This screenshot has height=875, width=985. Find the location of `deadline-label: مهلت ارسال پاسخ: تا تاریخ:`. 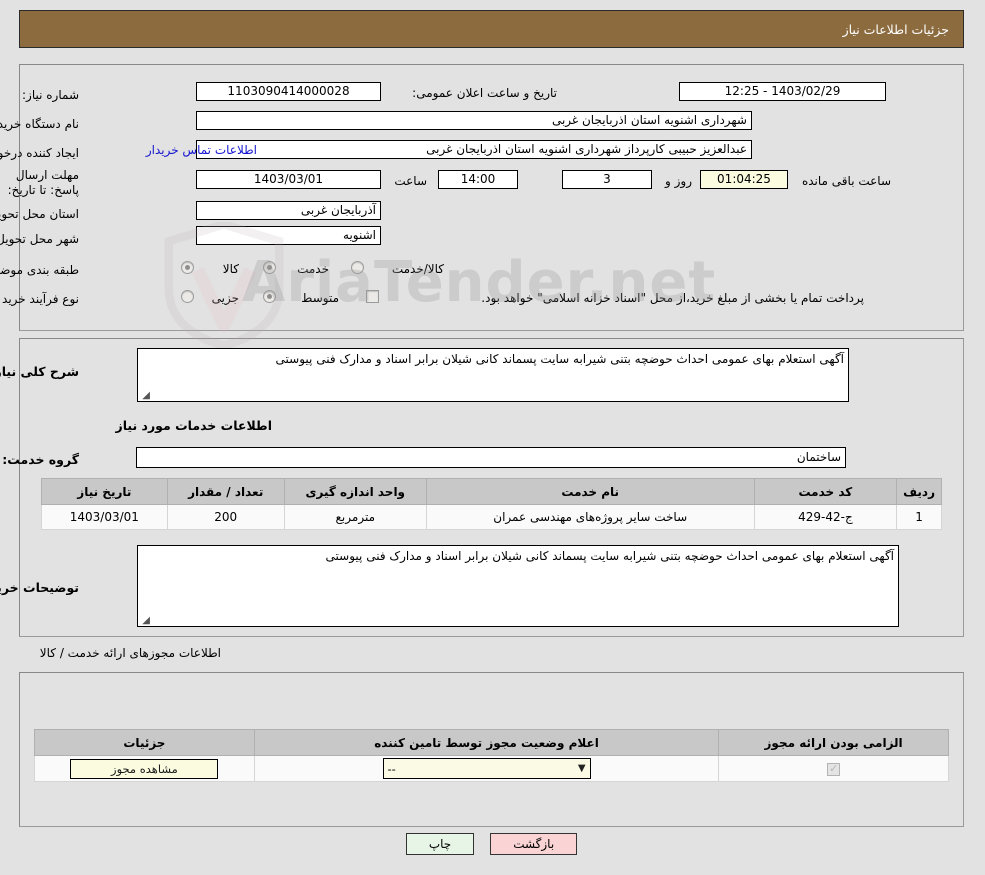

deadline-label: مهلت ارسال پاسخ: تا تاریخ: is located at coordinates (44, 182).